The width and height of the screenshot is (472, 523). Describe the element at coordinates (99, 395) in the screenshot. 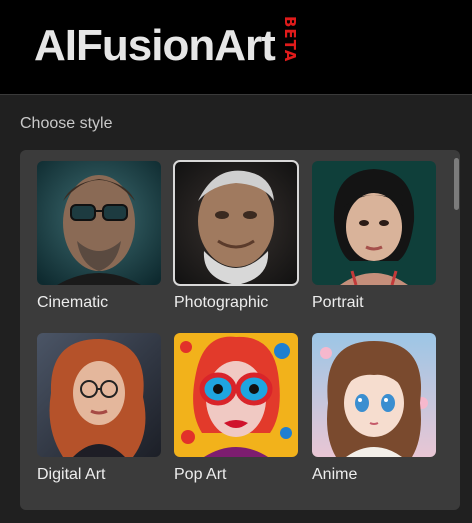

I see `digital-art-thumbnail` at that location.